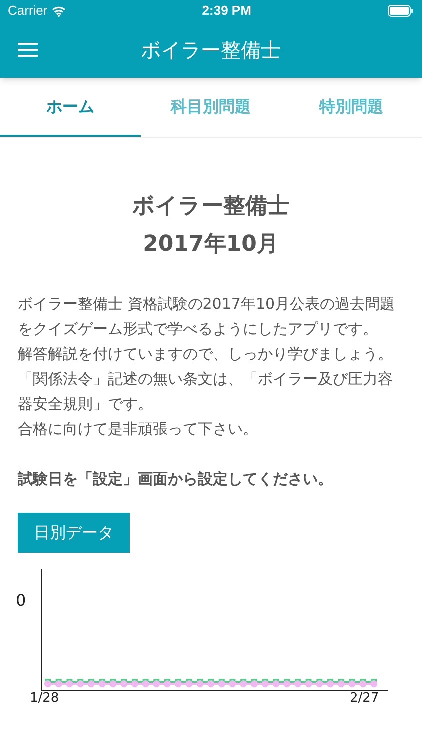 This screenshot has height=750, width=422. I want to click on home-subtitle: 2017年10月, so click(211, 245).